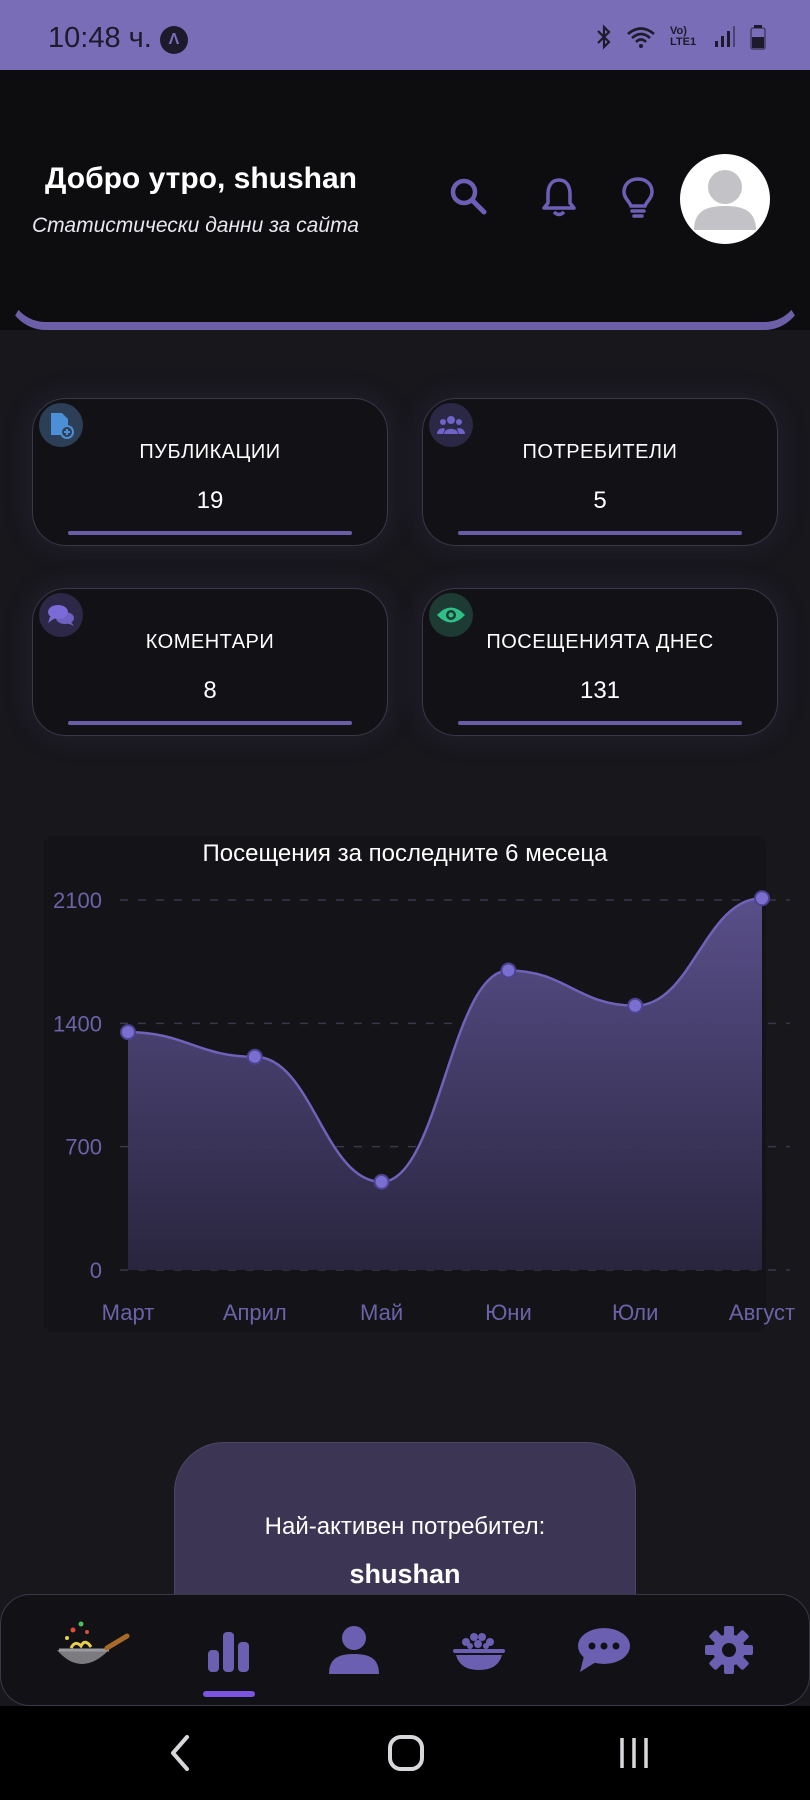 This screenshot has width=810, height=1800. I want to click on x-tick-label: Май, so click(381, 1312).